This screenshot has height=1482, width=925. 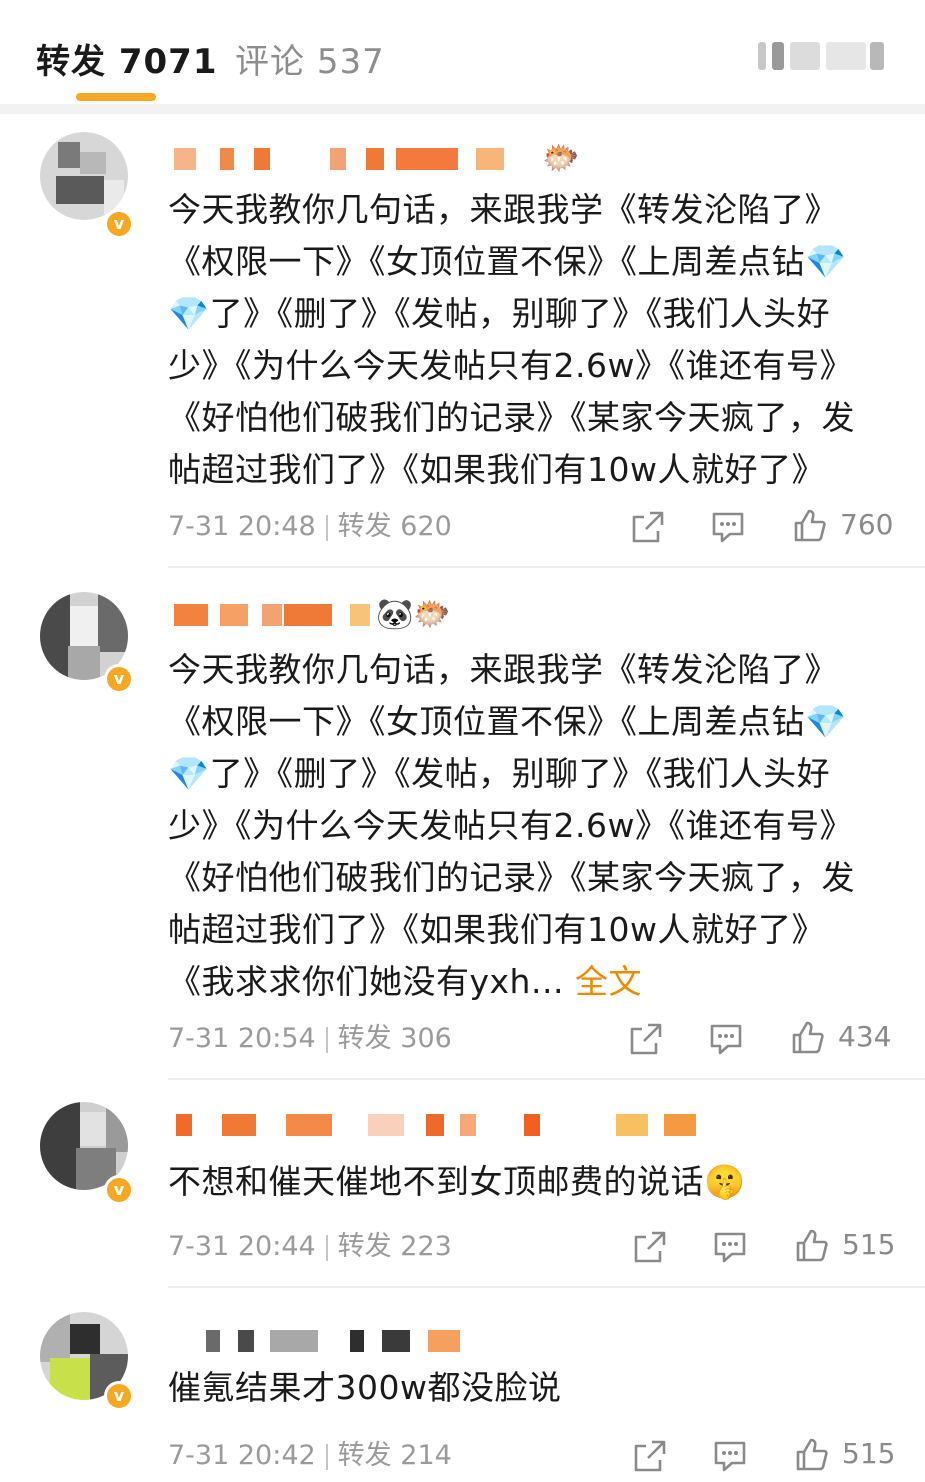 I want to click on repost-text: 催氪结果才300w都没脸说, so click(x=520, y=1388).